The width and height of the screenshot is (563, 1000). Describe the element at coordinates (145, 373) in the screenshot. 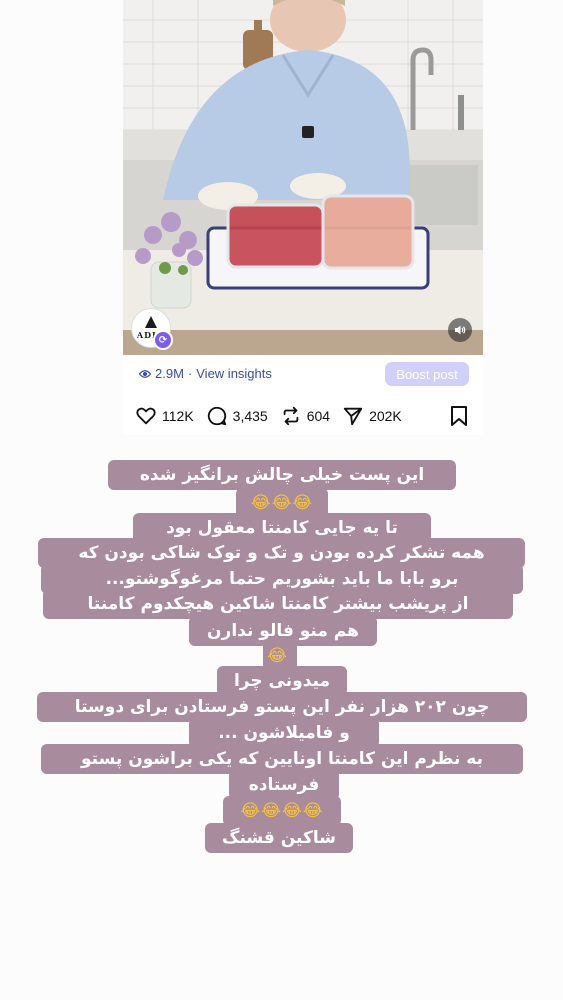

I see `eye-icon` at that location.